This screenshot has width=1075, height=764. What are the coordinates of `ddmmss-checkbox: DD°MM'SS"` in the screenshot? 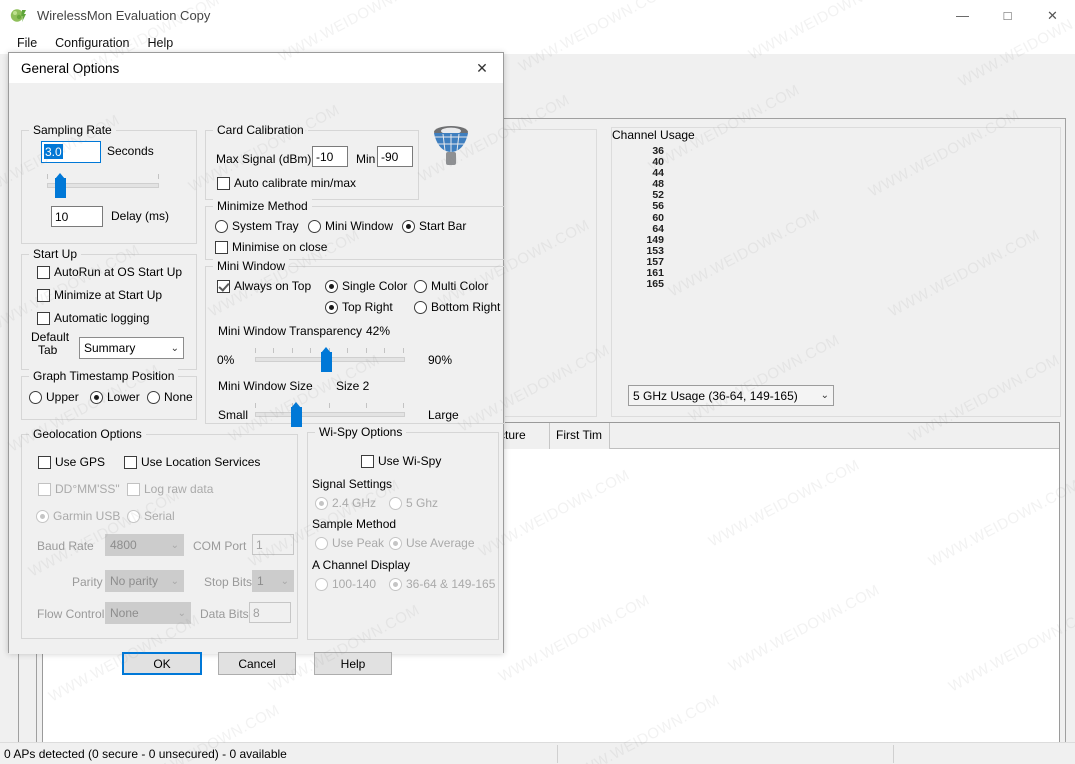 It's located at (79, 489).